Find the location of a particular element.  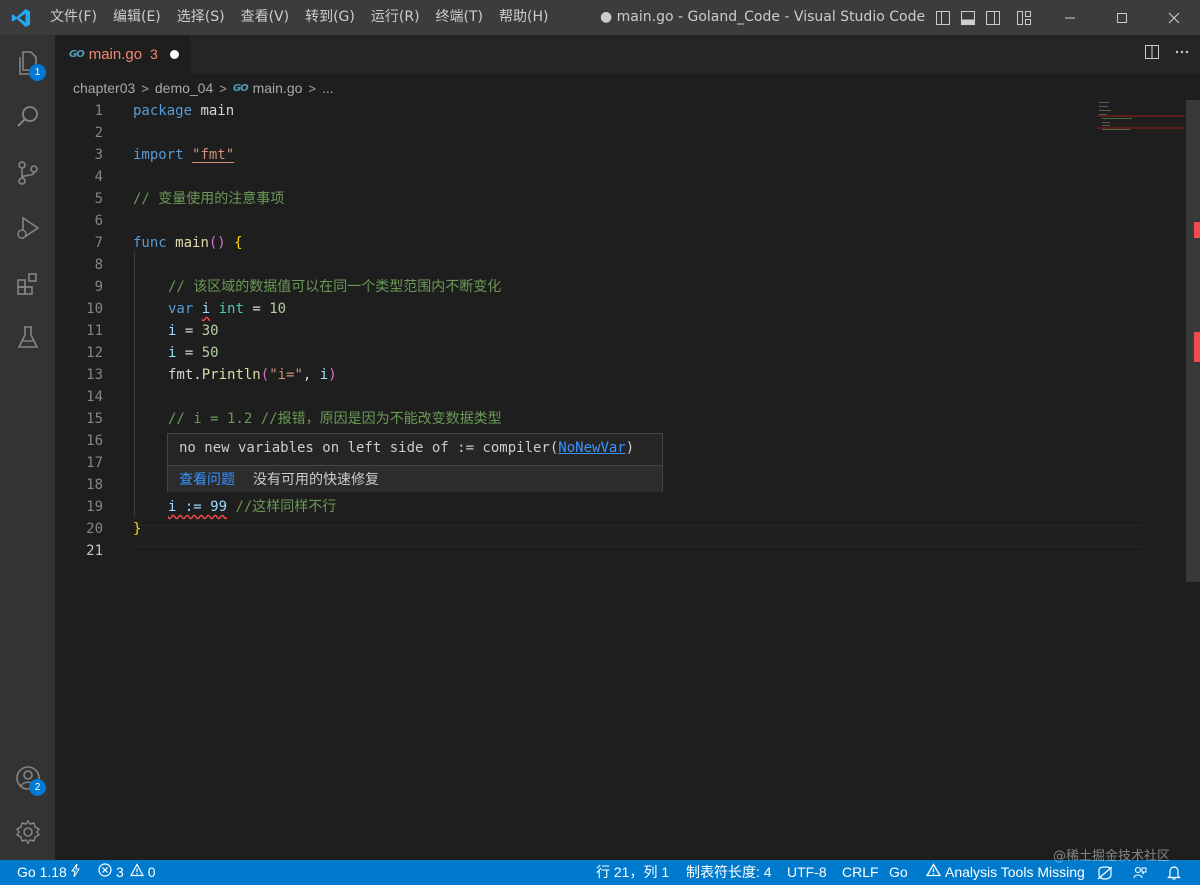

package-ref: fmt is located at coordinates (181, 375).